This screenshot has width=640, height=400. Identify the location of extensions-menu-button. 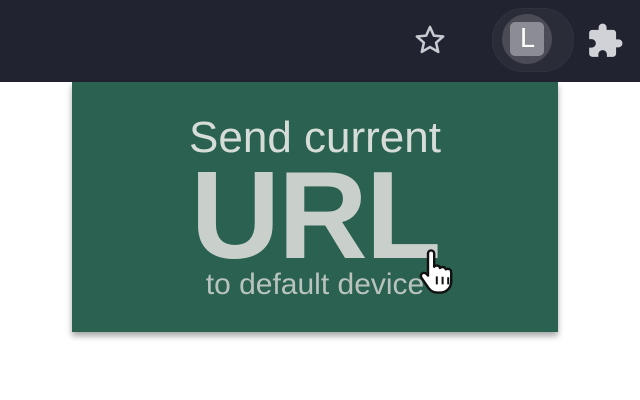
(605, 41).